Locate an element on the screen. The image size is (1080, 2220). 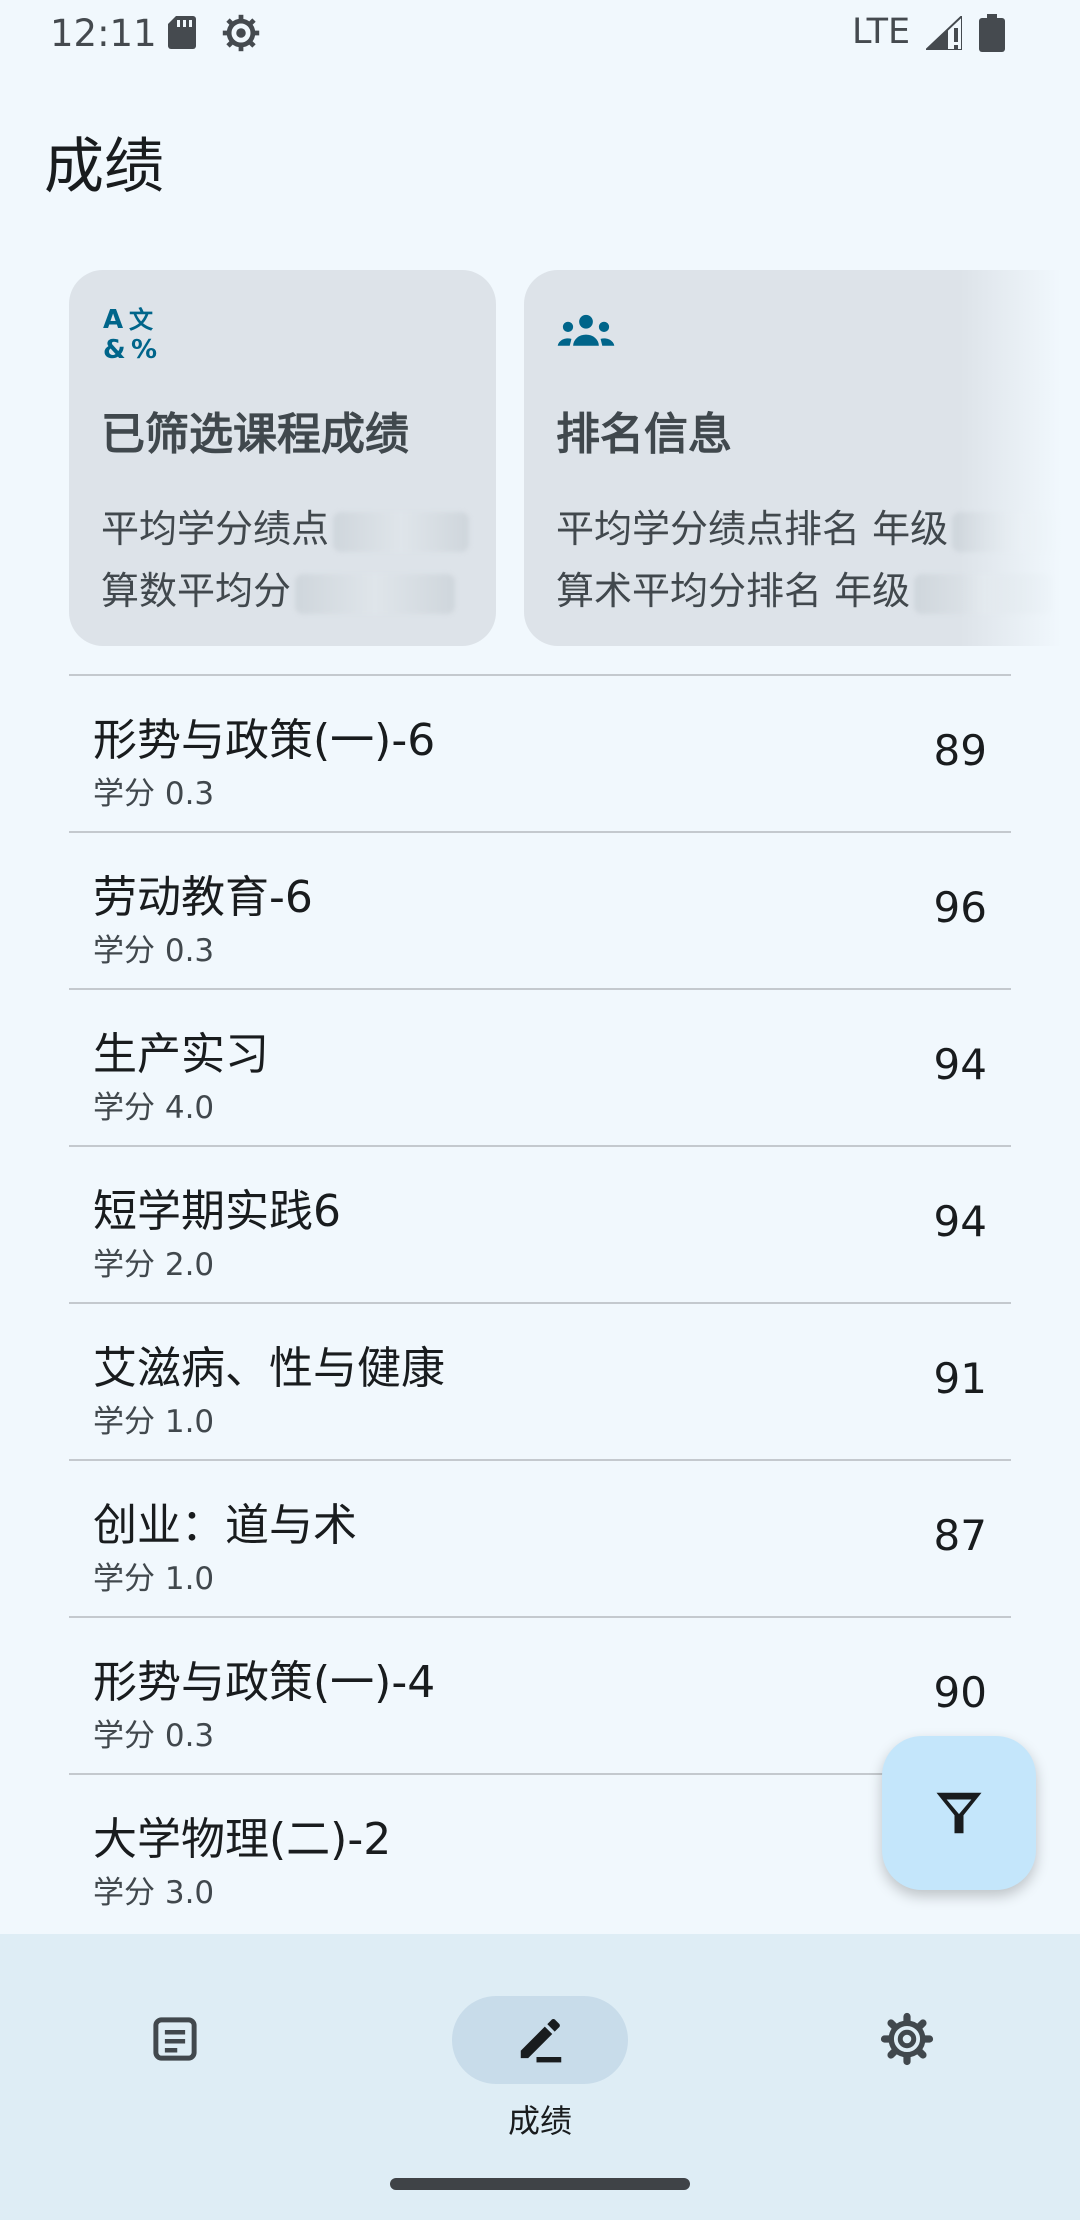
course-name: 形势与政策(一)-4 is located at coordinates (264, 1682).